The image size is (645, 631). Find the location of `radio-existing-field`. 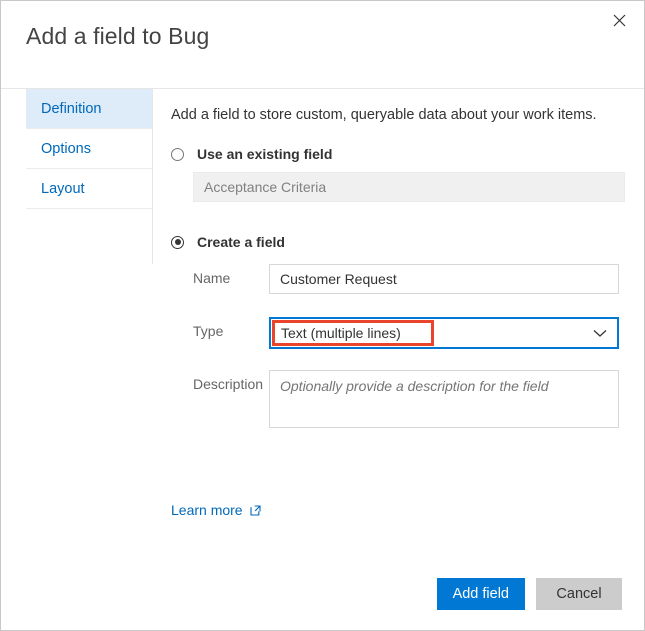

radio-existing-field is located at coordinates (177, 154).